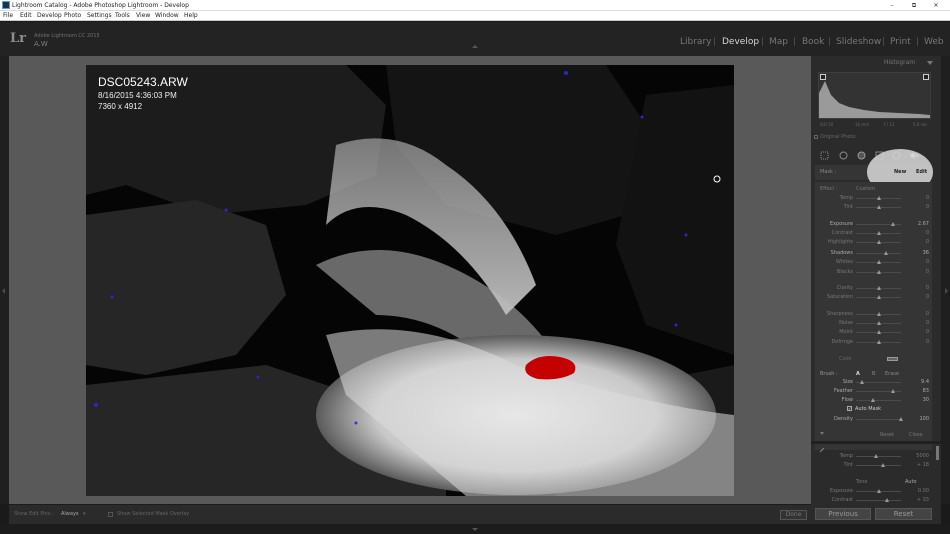 This screenshot has height=534, width=950. I want to click on minimize-button: –, so click(892, 5).